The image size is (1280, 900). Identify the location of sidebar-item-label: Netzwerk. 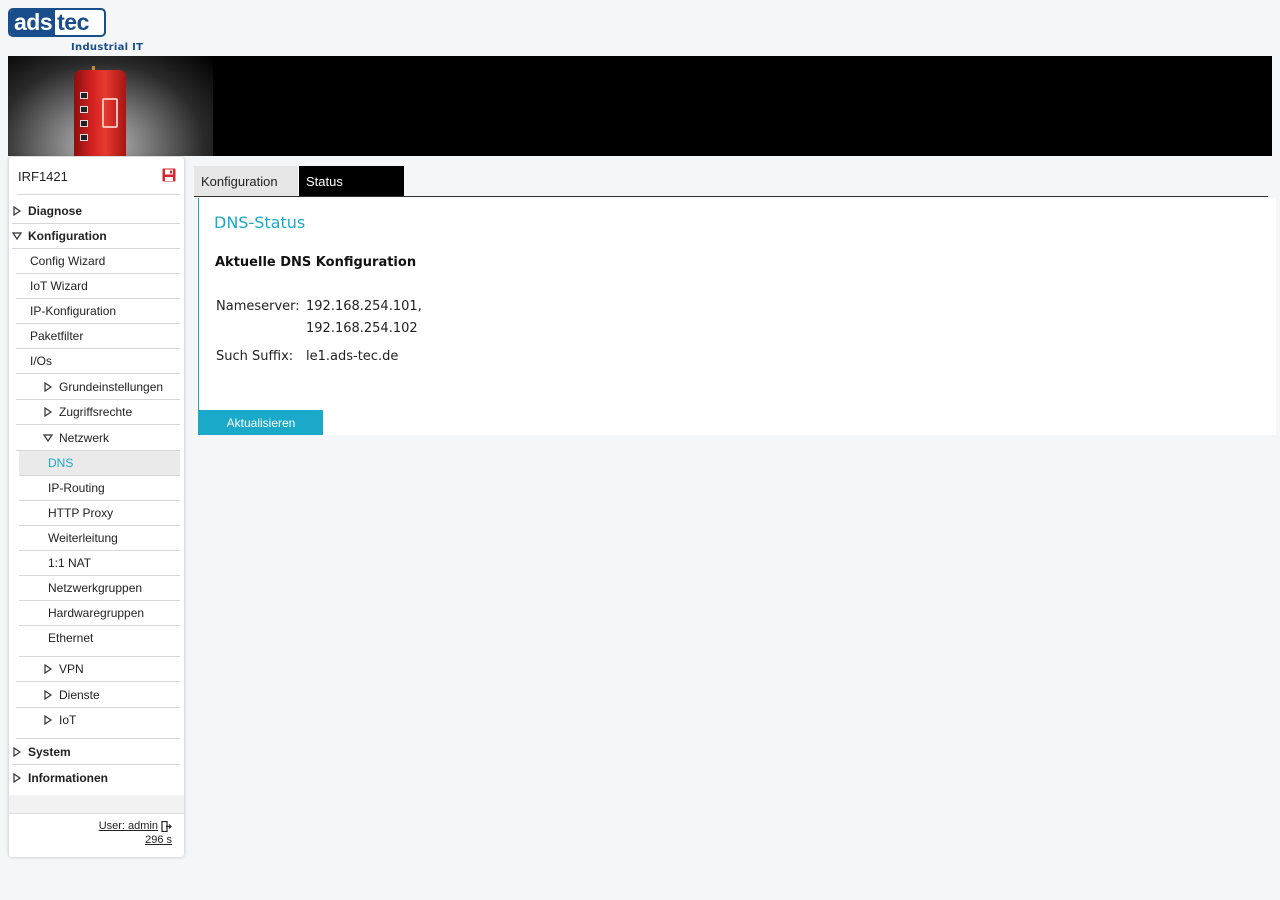
(84, 438).